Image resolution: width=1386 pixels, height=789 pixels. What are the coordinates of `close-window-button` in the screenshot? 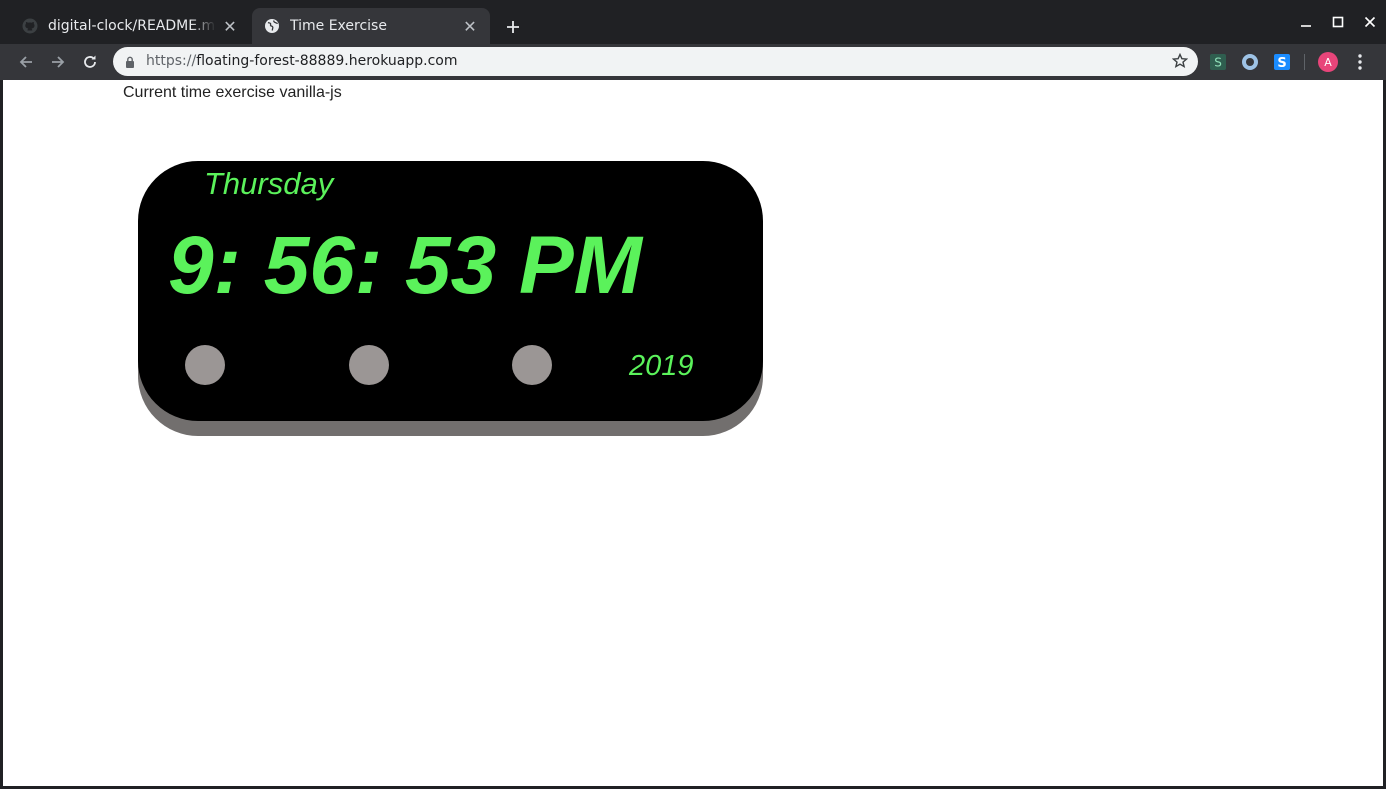 It's located at (1370, 22).